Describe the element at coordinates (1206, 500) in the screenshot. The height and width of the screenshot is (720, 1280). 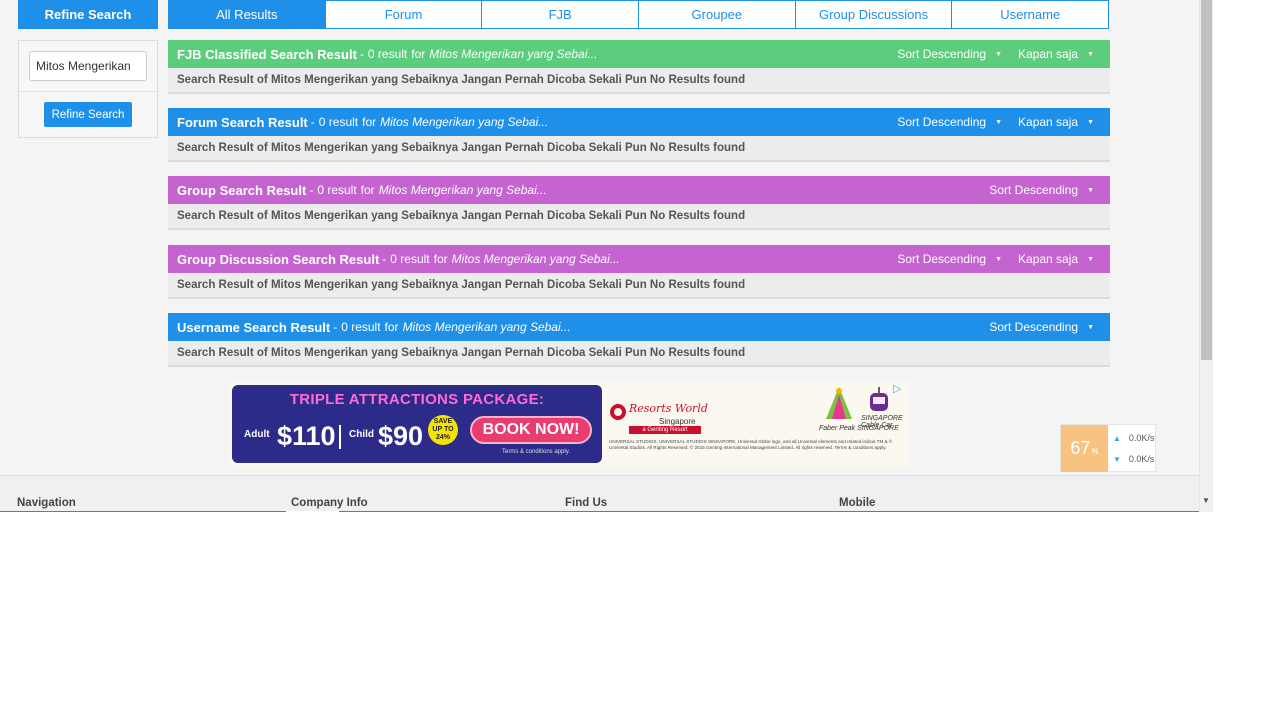
I see `scroll-down-arrow-icon: ▼` at that location.